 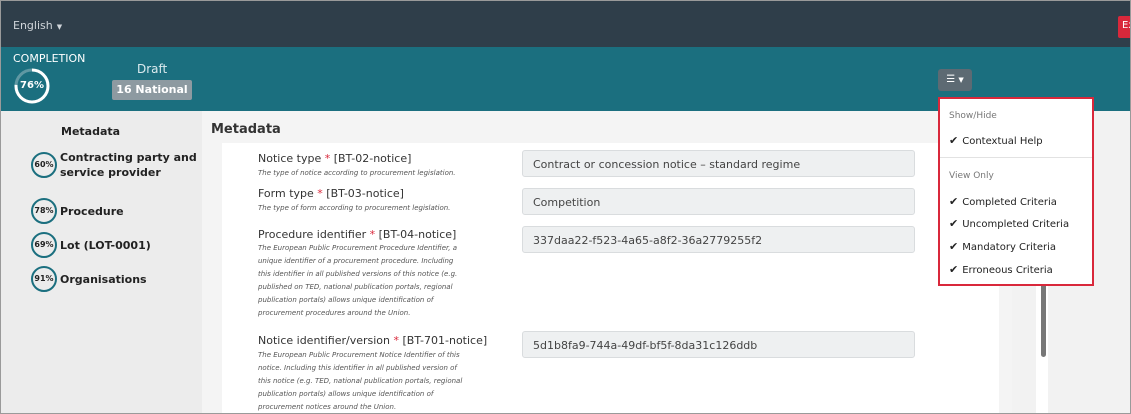 I want to click on sidebar-item-label: Procedure, so click(x=92, y=211).